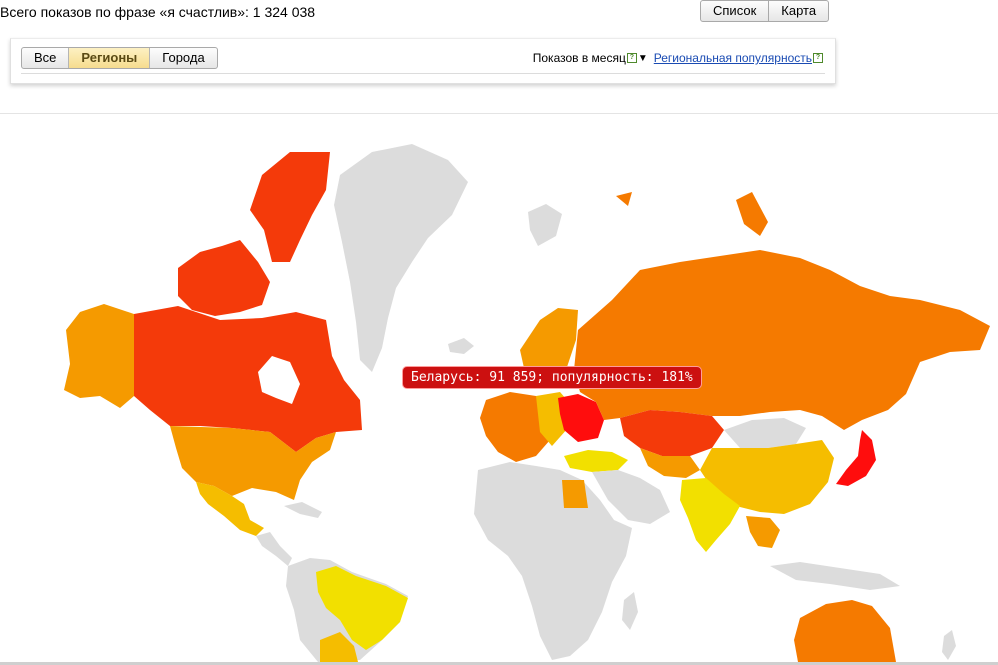 The height and width of the screenshot is (665, 998). Describe the element at coordinates (303, 510) in the screenshot. I see `map-region-caribbean` at that location.